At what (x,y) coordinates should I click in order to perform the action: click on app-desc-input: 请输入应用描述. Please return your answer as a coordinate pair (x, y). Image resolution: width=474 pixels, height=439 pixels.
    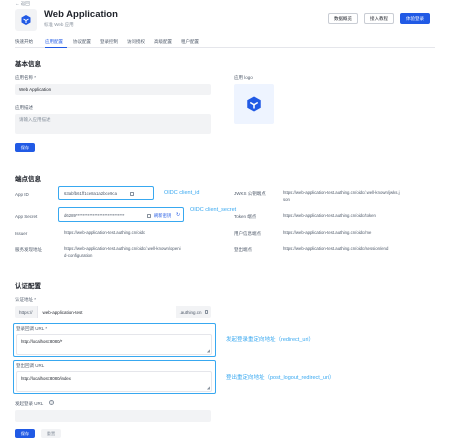
    Looking at the image, I should click on (113, 124).